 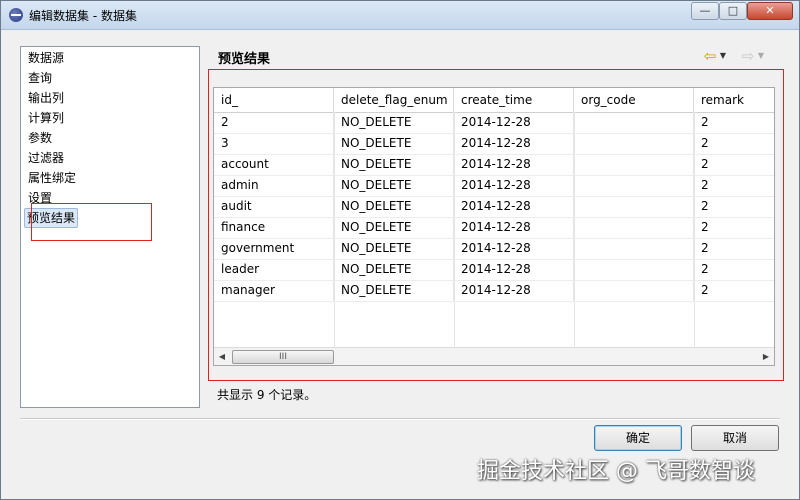 What do you see at coordinates (400, 419) in the screenshot?
I see `separator` at bounding box center [400, 419].